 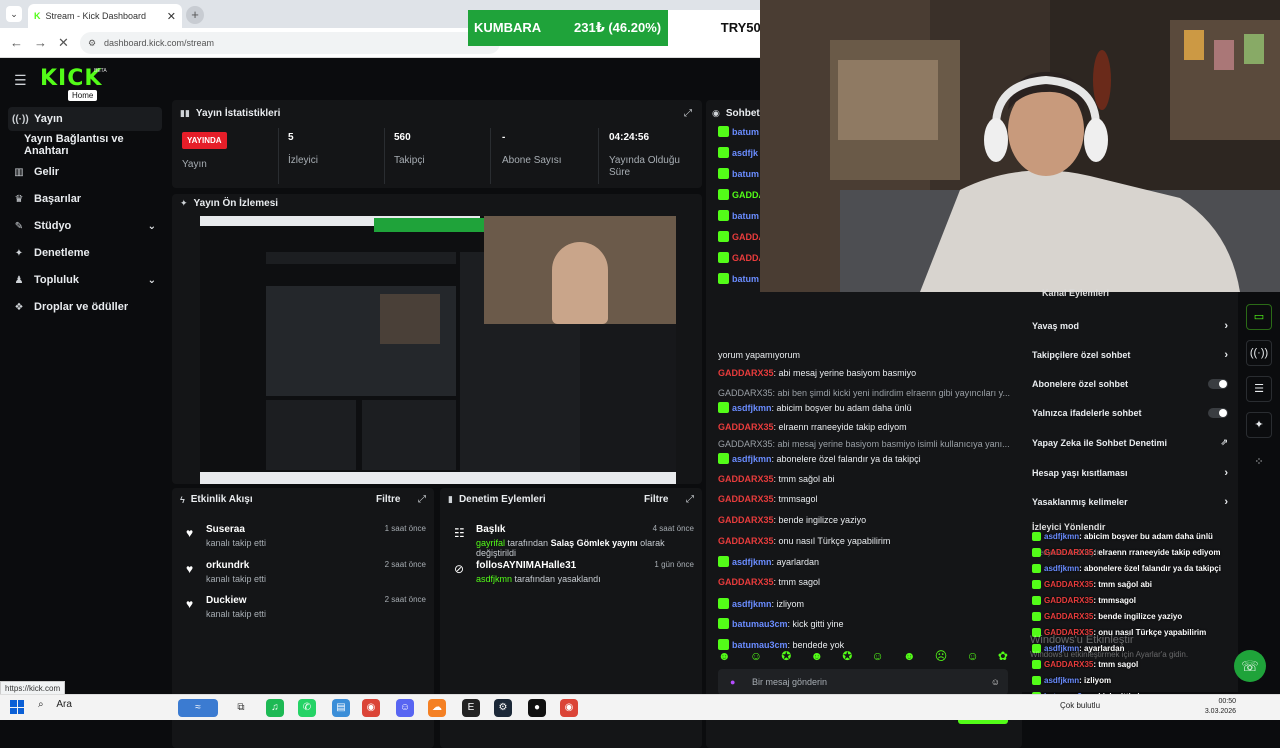 I want to click on sidebar-item-studyo: ✎ Stüdyo ⌄, so click(x=85, y=226).